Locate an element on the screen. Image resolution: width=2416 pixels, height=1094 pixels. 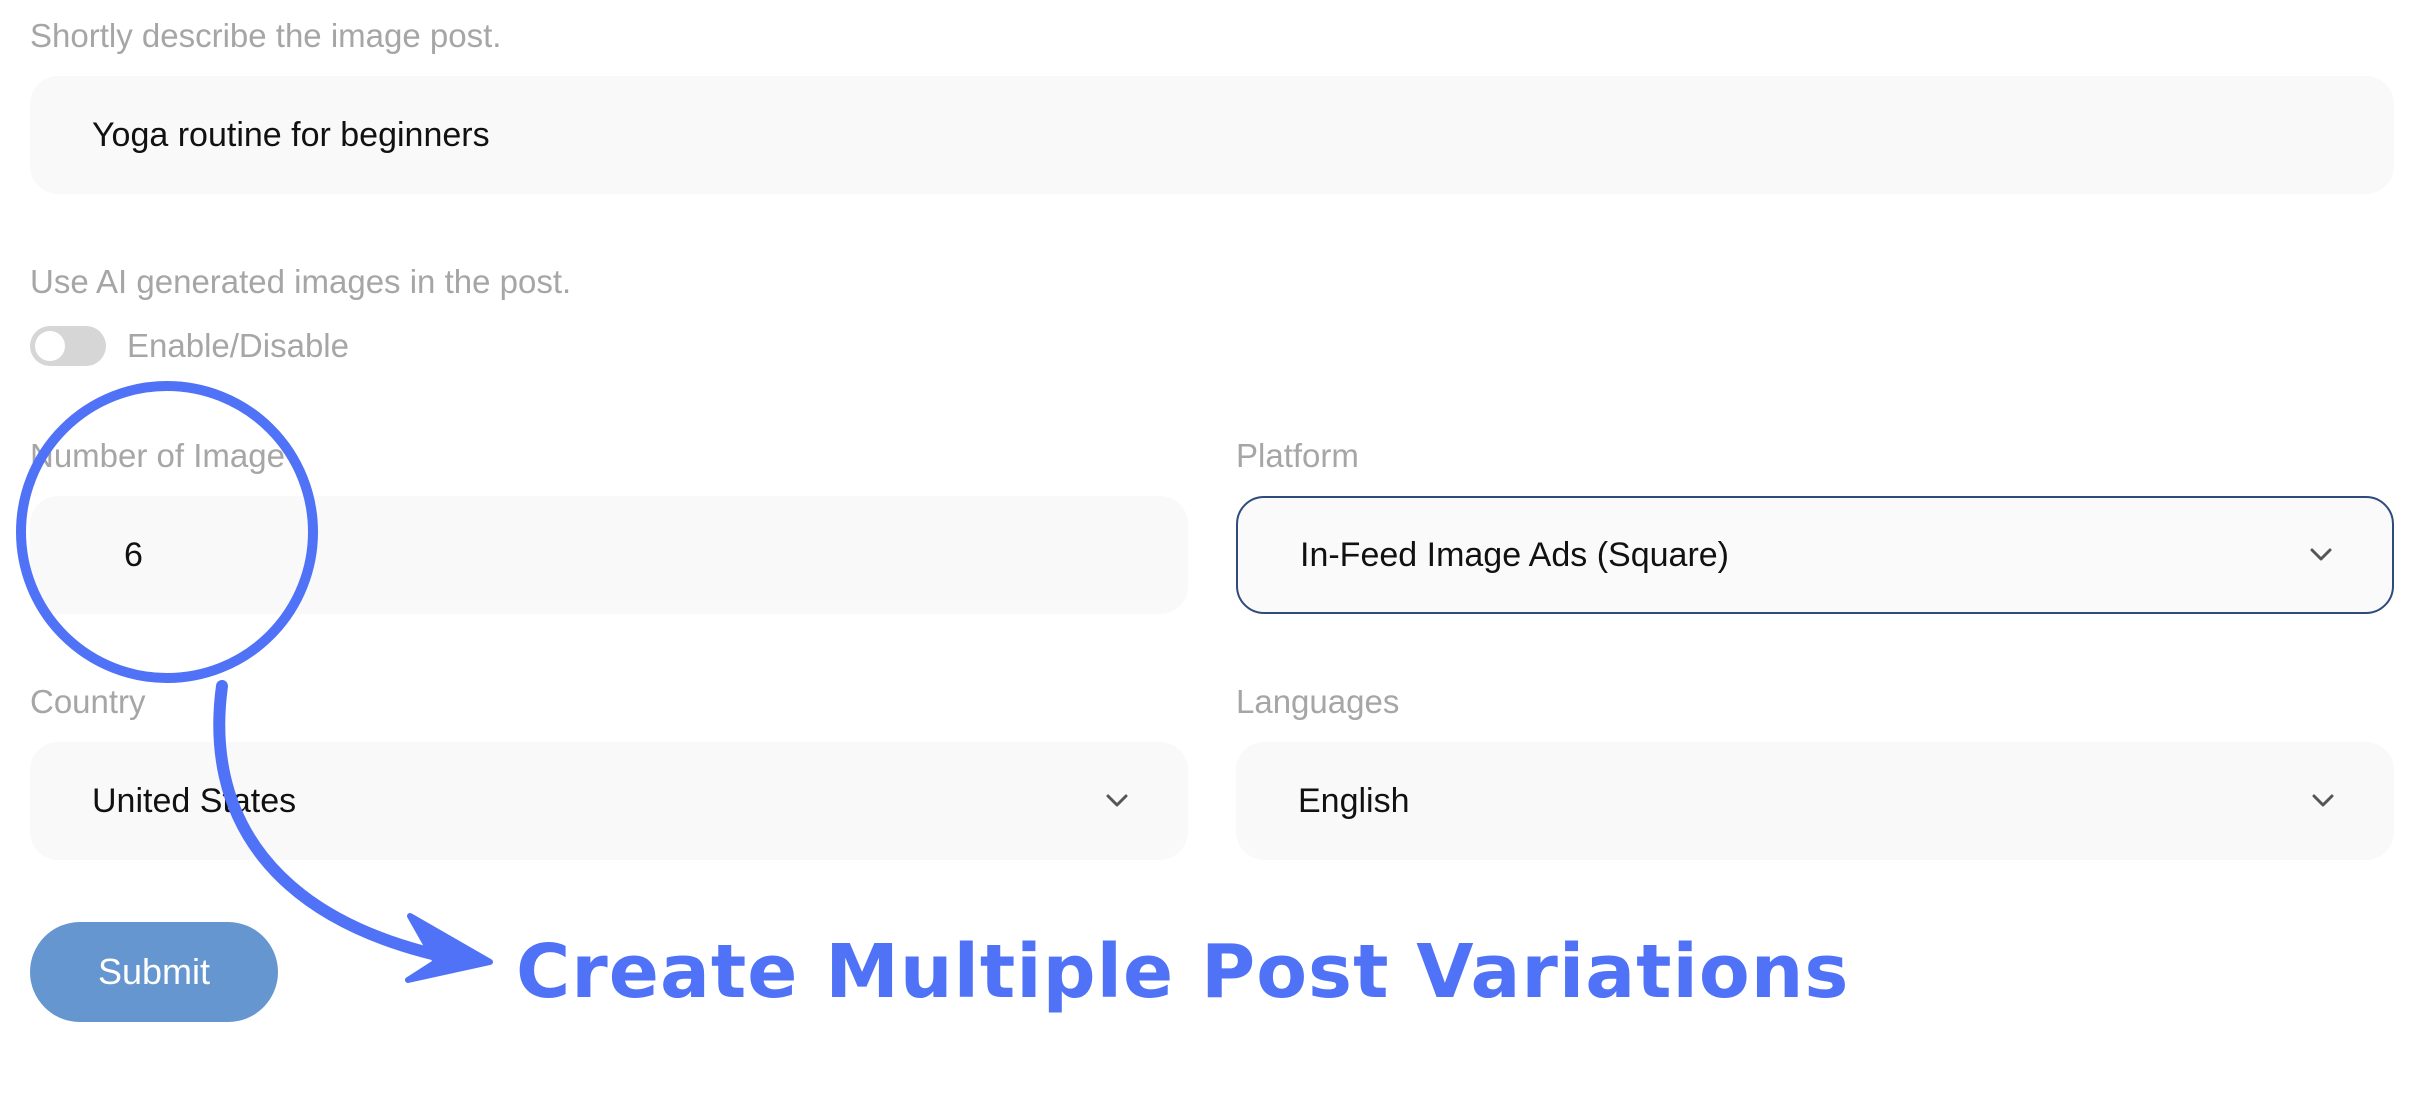
submit-button: Submit is located at coordinates (154, 972).